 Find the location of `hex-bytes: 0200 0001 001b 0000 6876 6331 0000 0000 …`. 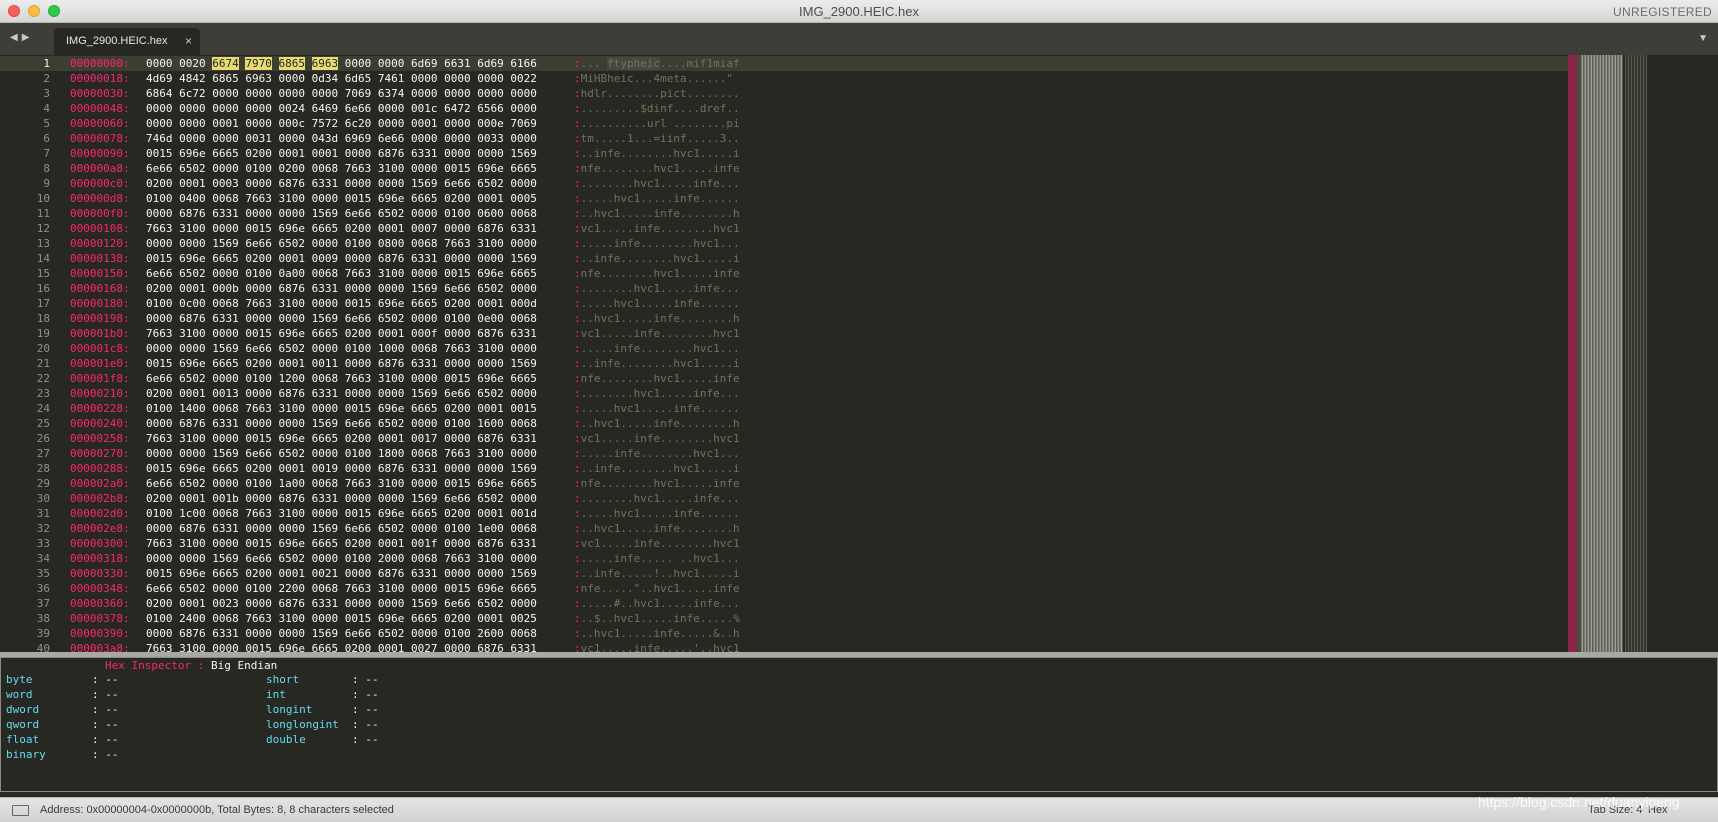

hex-bytes: 0200 0001 001b 0000 6876 6331 0000 0000 … is located at coordinates (341, 498).